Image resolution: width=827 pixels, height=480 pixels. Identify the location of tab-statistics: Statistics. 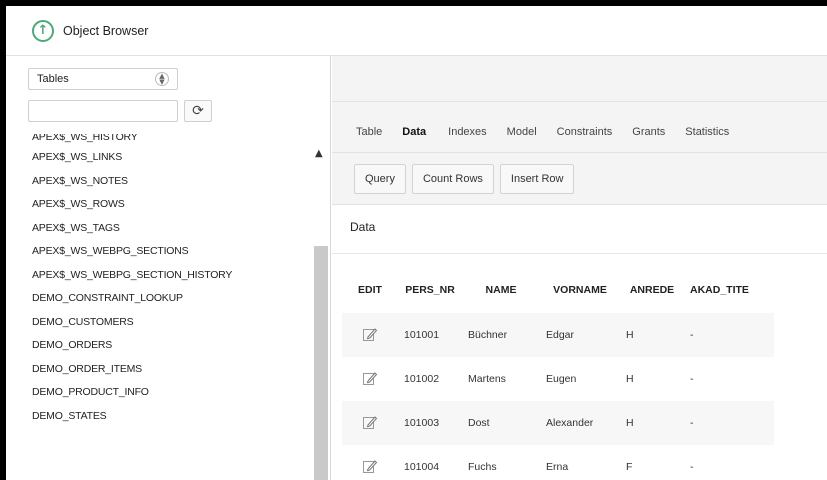
(707, 132).